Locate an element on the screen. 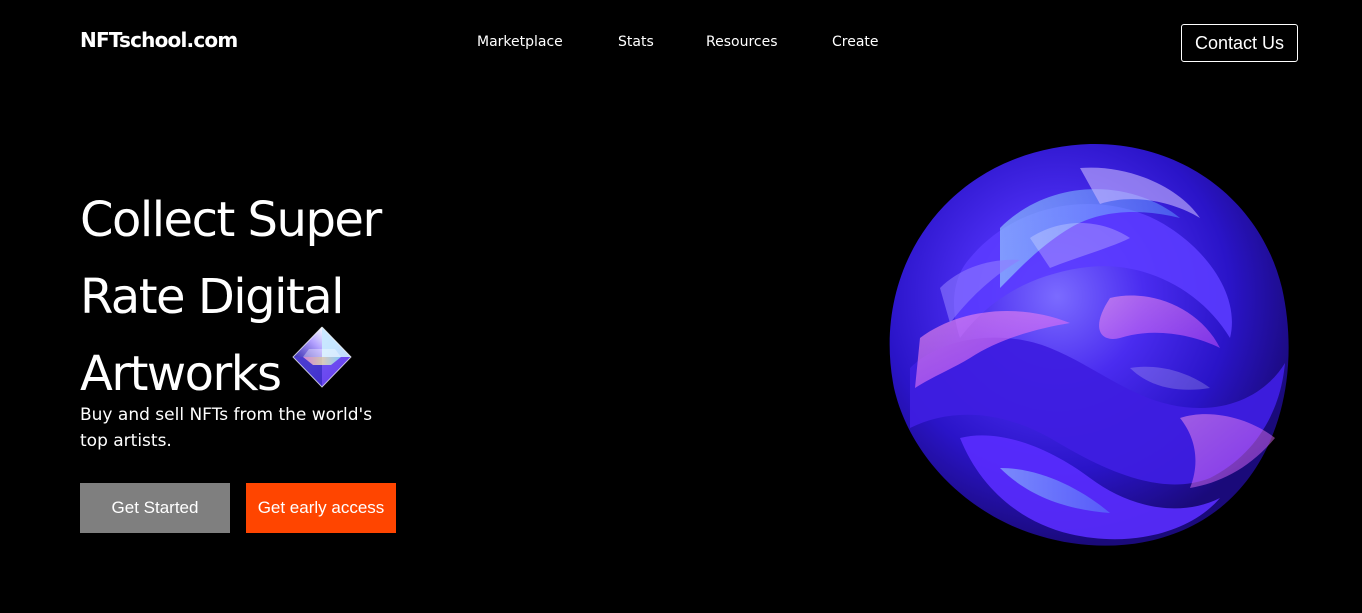 The image size is (1362, 613). nav-item-stats: Stats is located at coordinates (636, 42).